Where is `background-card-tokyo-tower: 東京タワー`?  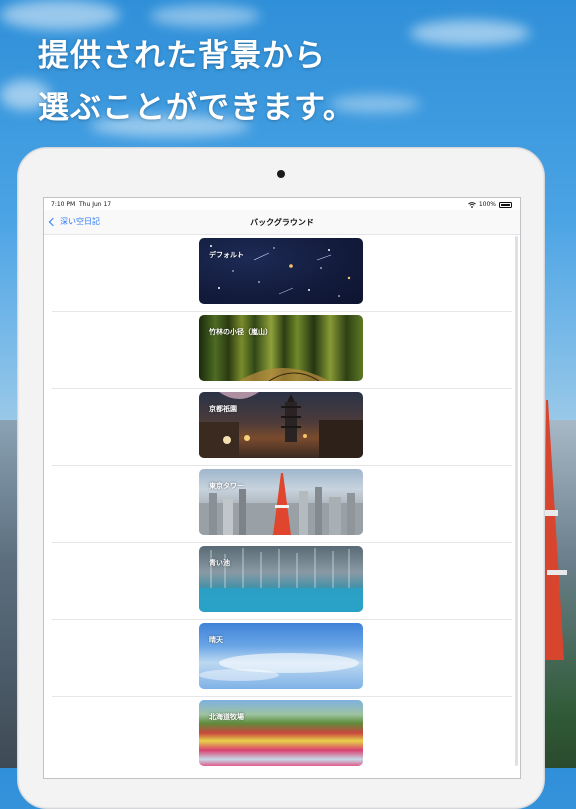
background-card-tokyo-tower: 東京タワー is located at coordinates (281, 502).